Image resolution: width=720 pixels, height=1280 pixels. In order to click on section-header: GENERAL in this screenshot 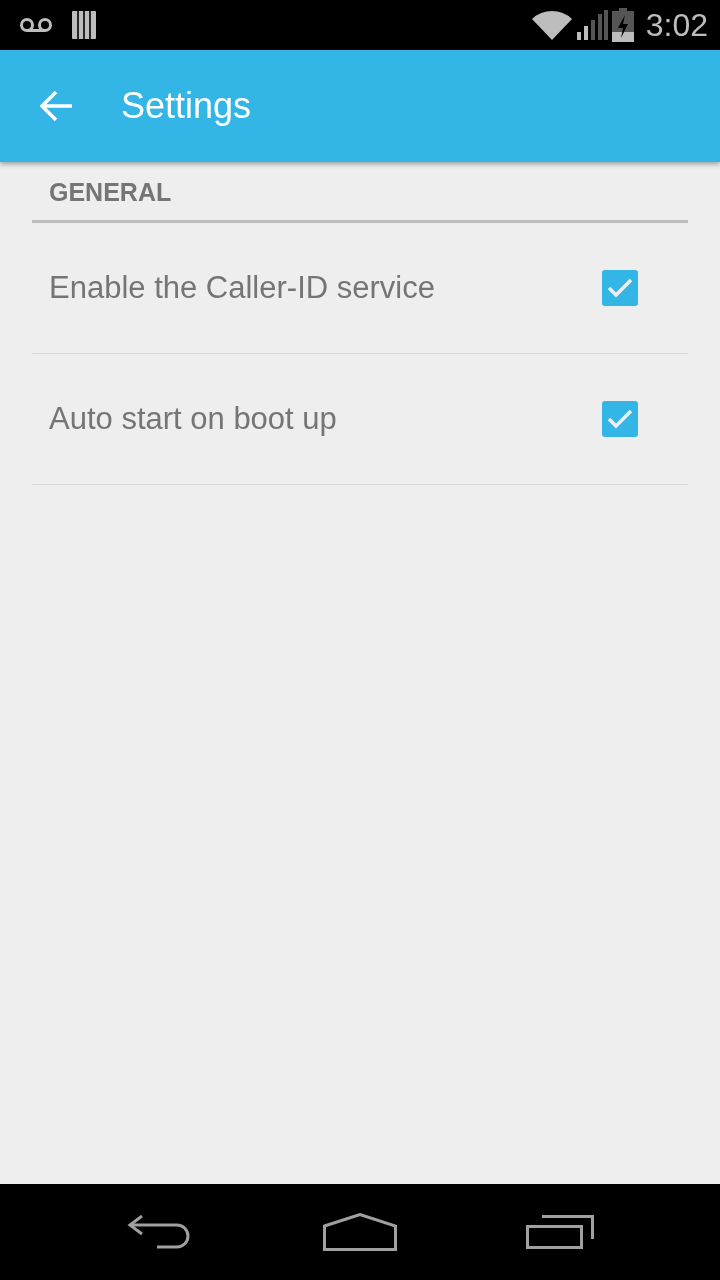, I will do `click(360, 192)`.